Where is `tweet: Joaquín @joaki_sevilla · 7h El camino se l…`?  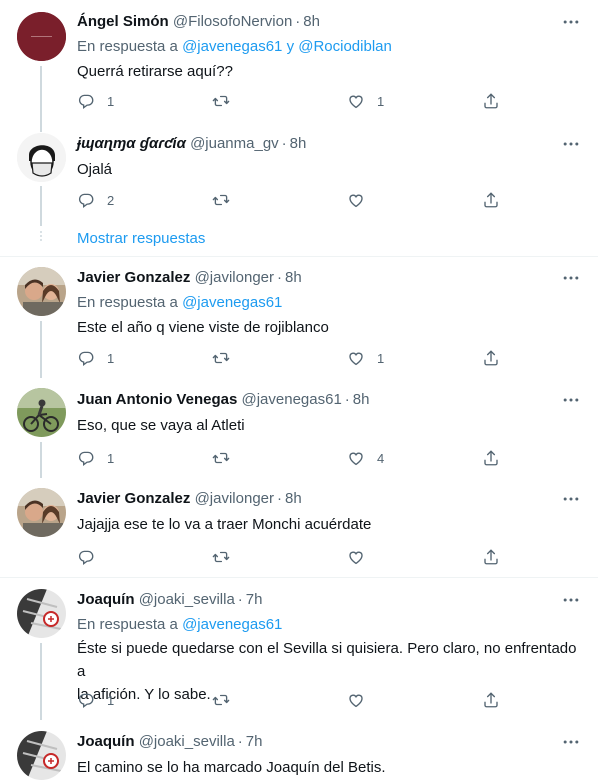 tweet: Joaquín @joaki_sevilla · 7h El camino se l… is located at coordinates (299, 751).